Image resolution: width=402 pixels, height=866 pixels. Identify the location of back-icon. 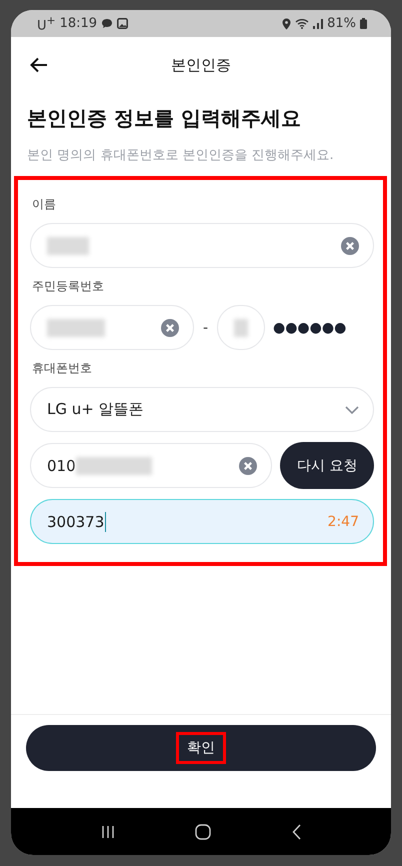
(296, 832).